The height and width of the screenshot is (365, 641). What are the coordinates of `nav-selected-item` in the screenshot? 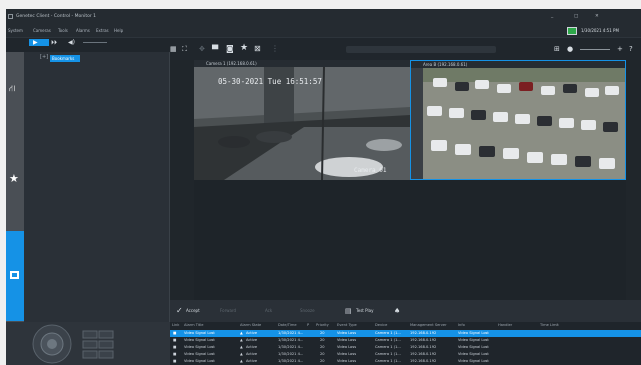 It's located at (15, 276).